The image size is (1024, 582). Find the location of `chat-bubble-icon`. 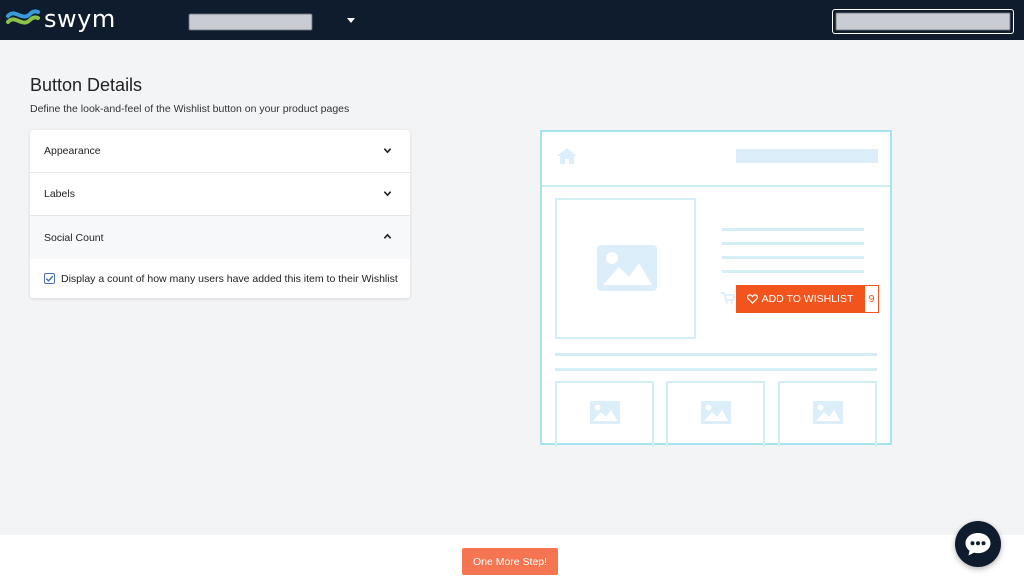

chat-bubble-icon is located at coordinates (978, 544).